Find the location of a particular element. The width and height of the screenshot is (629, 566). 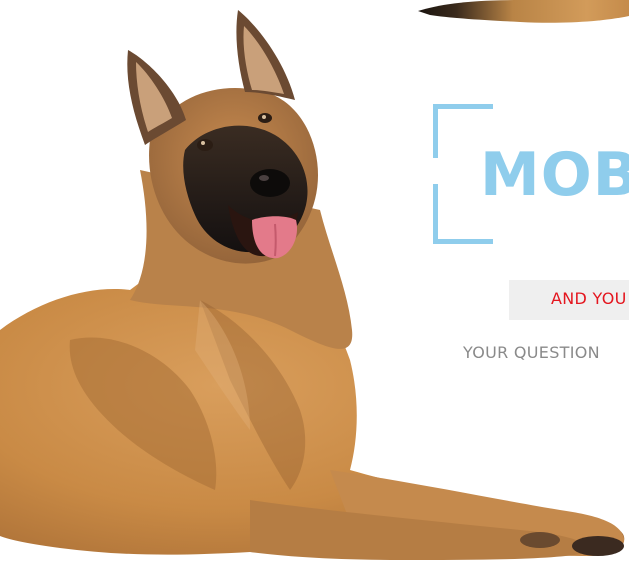

hero-headline: MOBI is located at coordinates (554, 175).